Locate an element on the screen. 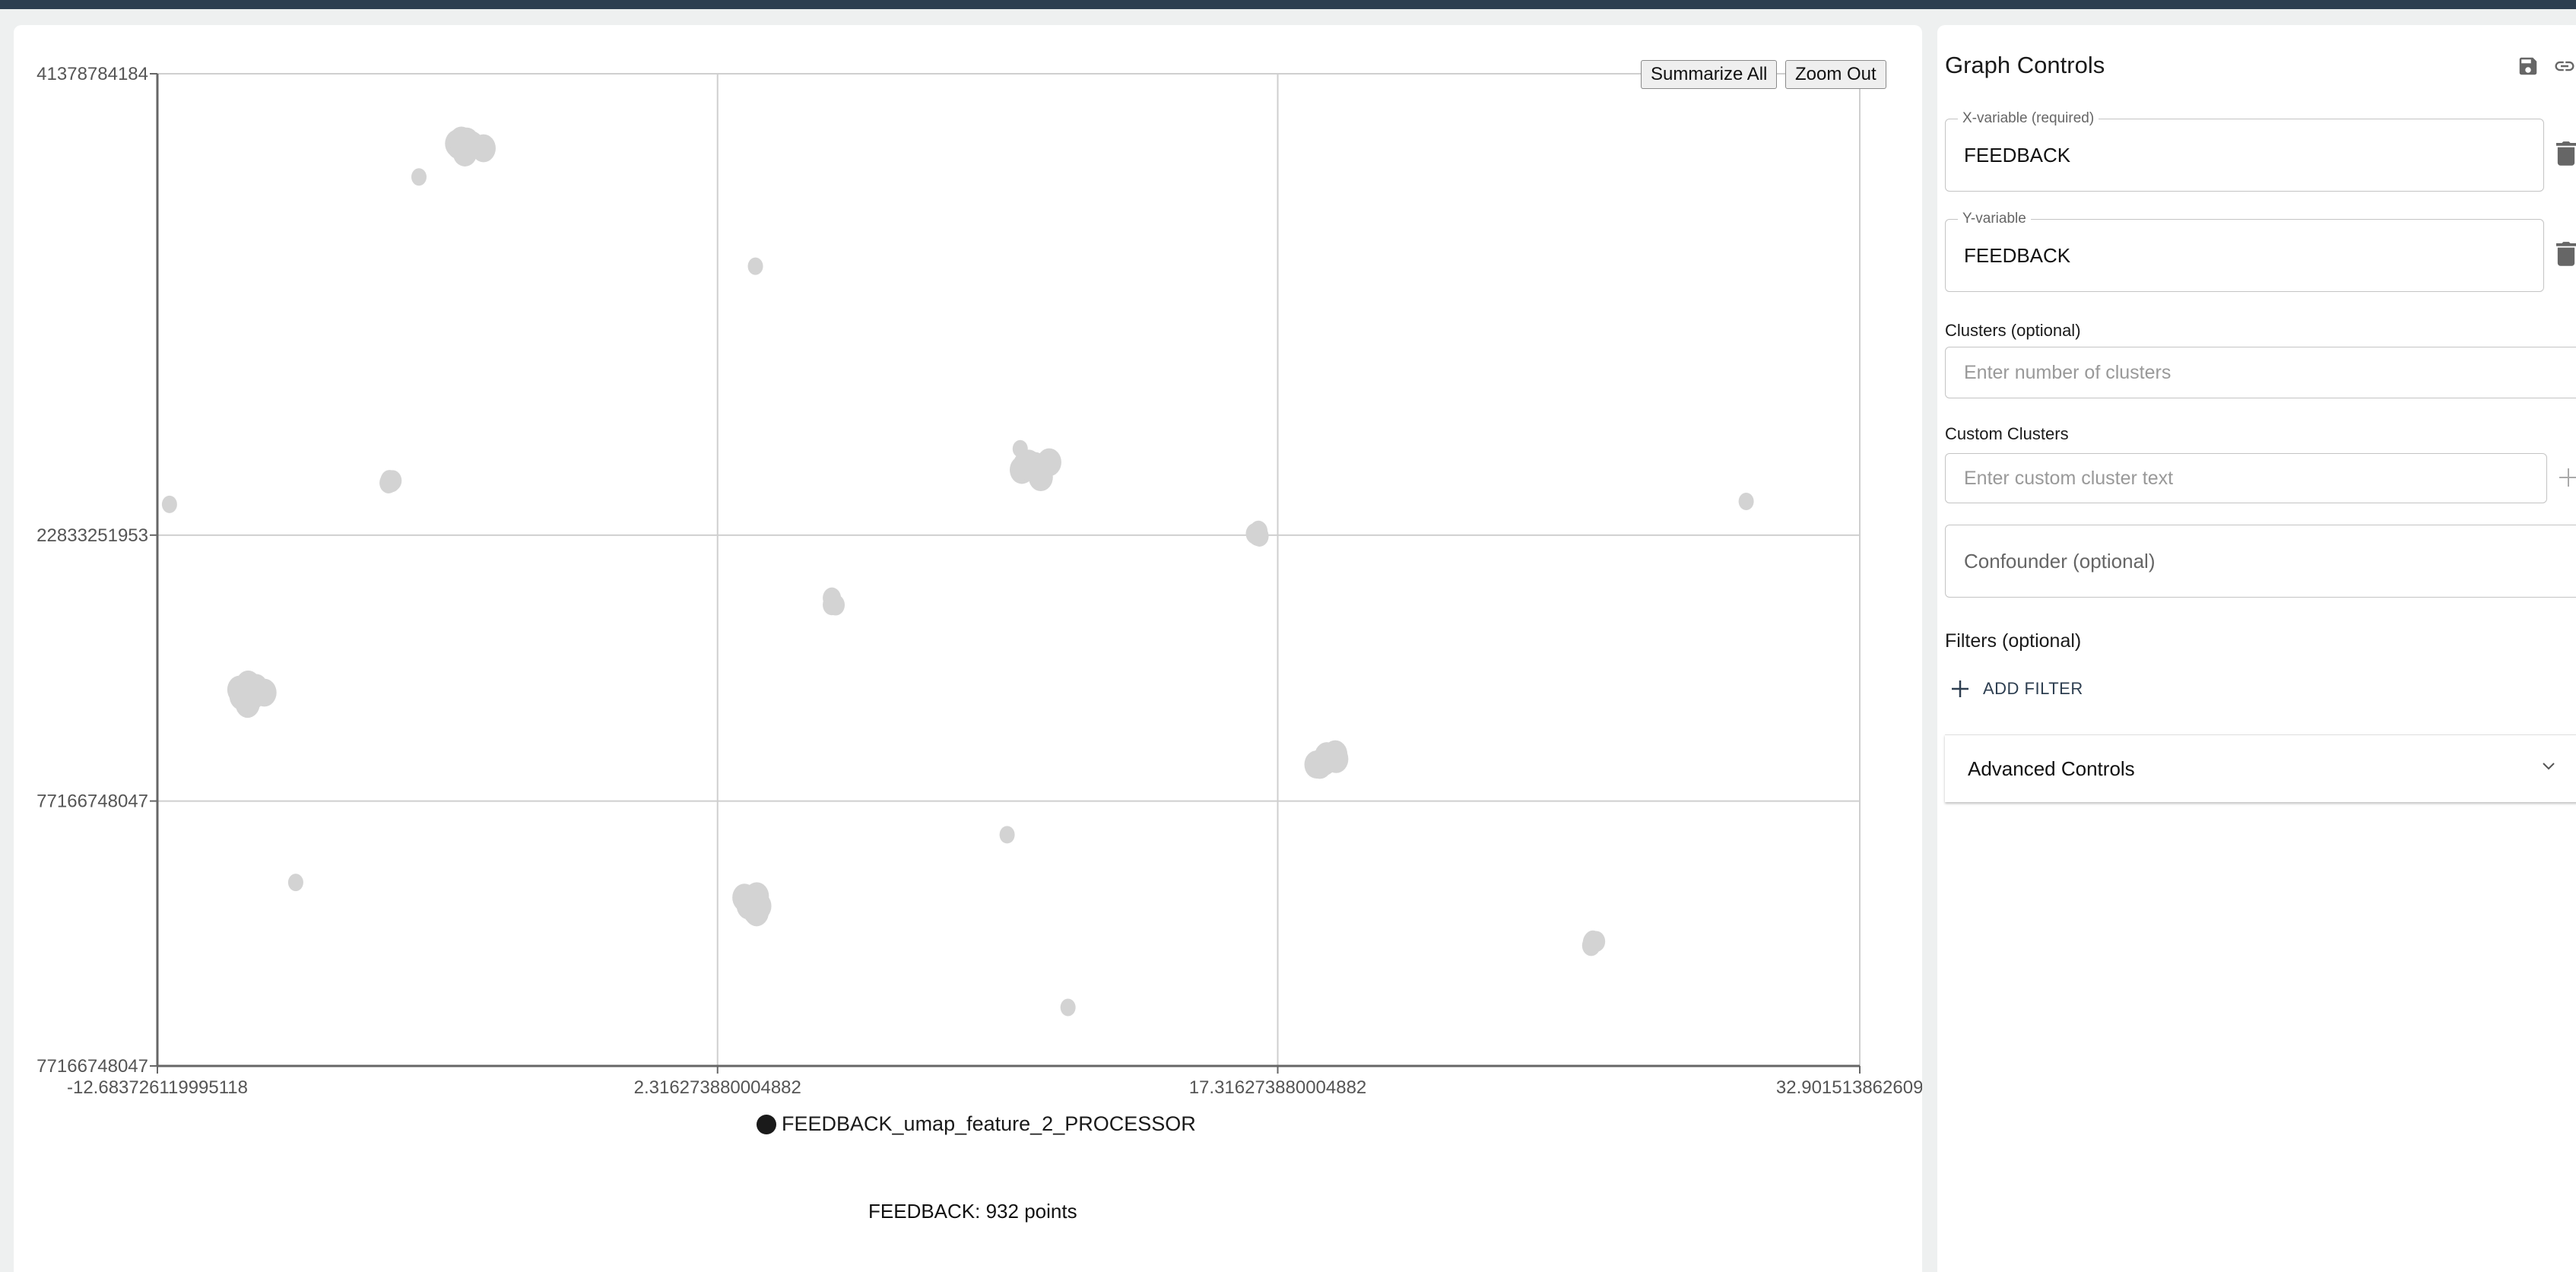 The height and width of the screenshot is (1272, 2576). chevron-down-icon is located at coordinates (2549, 766).